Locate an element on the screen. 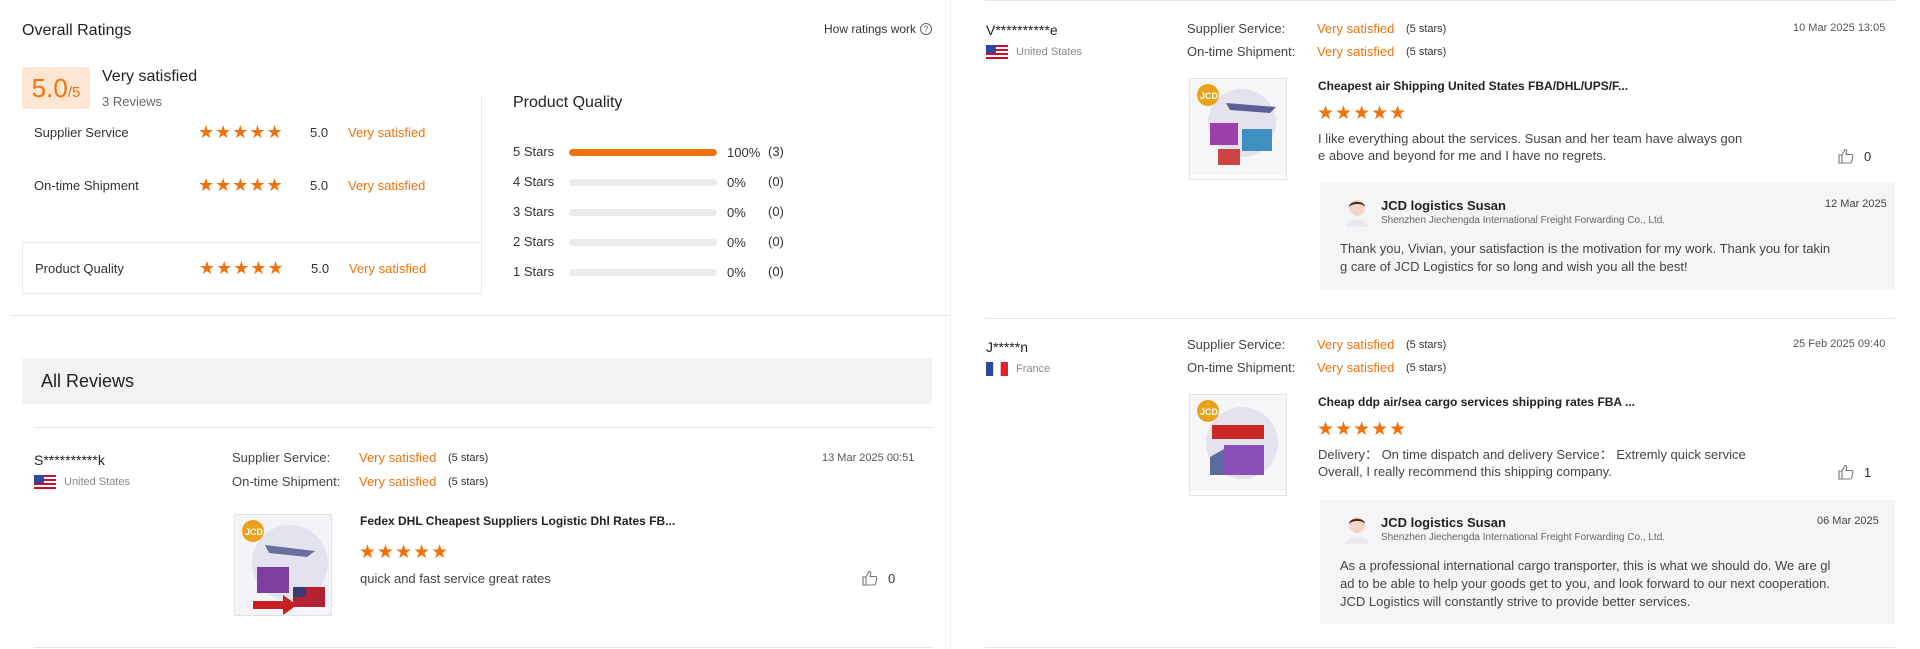  distribution-label: 2 Stars is located at coordinates (534, 241).